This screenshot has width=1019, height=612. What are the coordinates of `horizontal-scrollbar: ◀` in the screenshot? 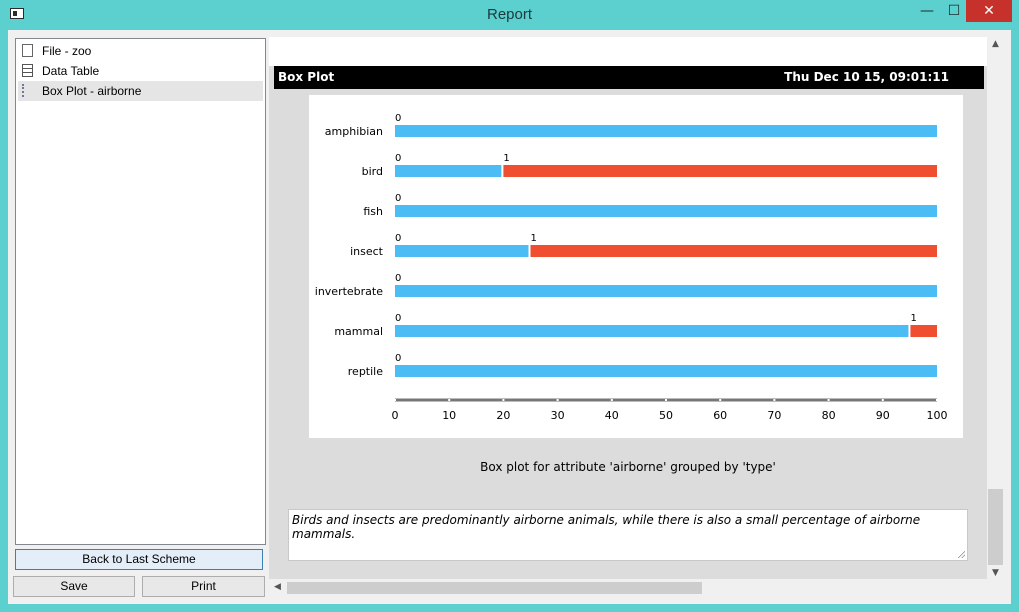 It's located at (628, 588).